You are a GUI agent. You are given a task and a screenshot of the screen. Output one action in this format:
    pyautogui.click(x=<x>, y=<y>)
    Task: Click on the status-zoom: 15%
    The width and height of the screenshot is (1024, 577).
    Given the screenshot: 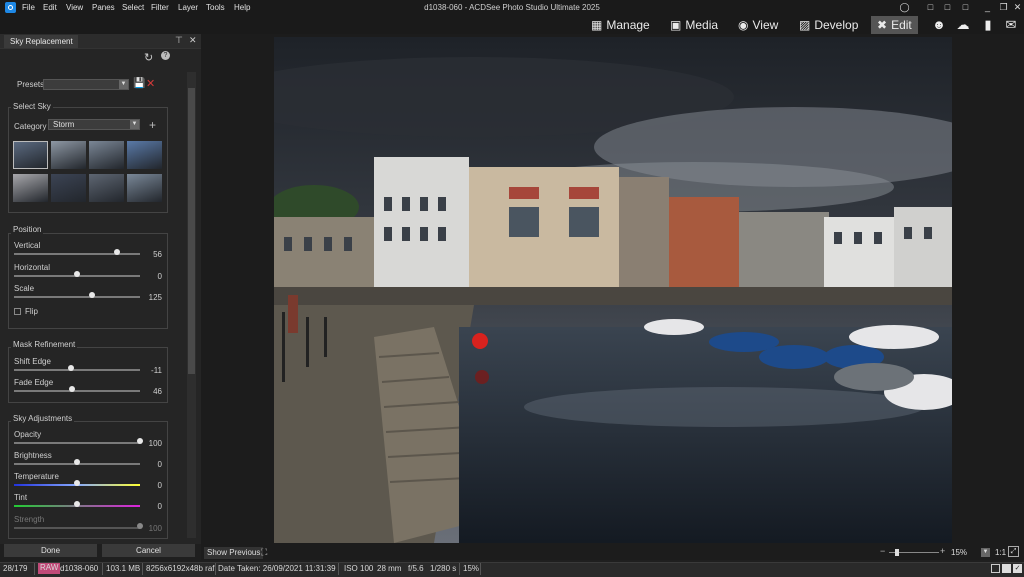 What is the action you would take?
    pyautogui.click(x=471, y=568)
    